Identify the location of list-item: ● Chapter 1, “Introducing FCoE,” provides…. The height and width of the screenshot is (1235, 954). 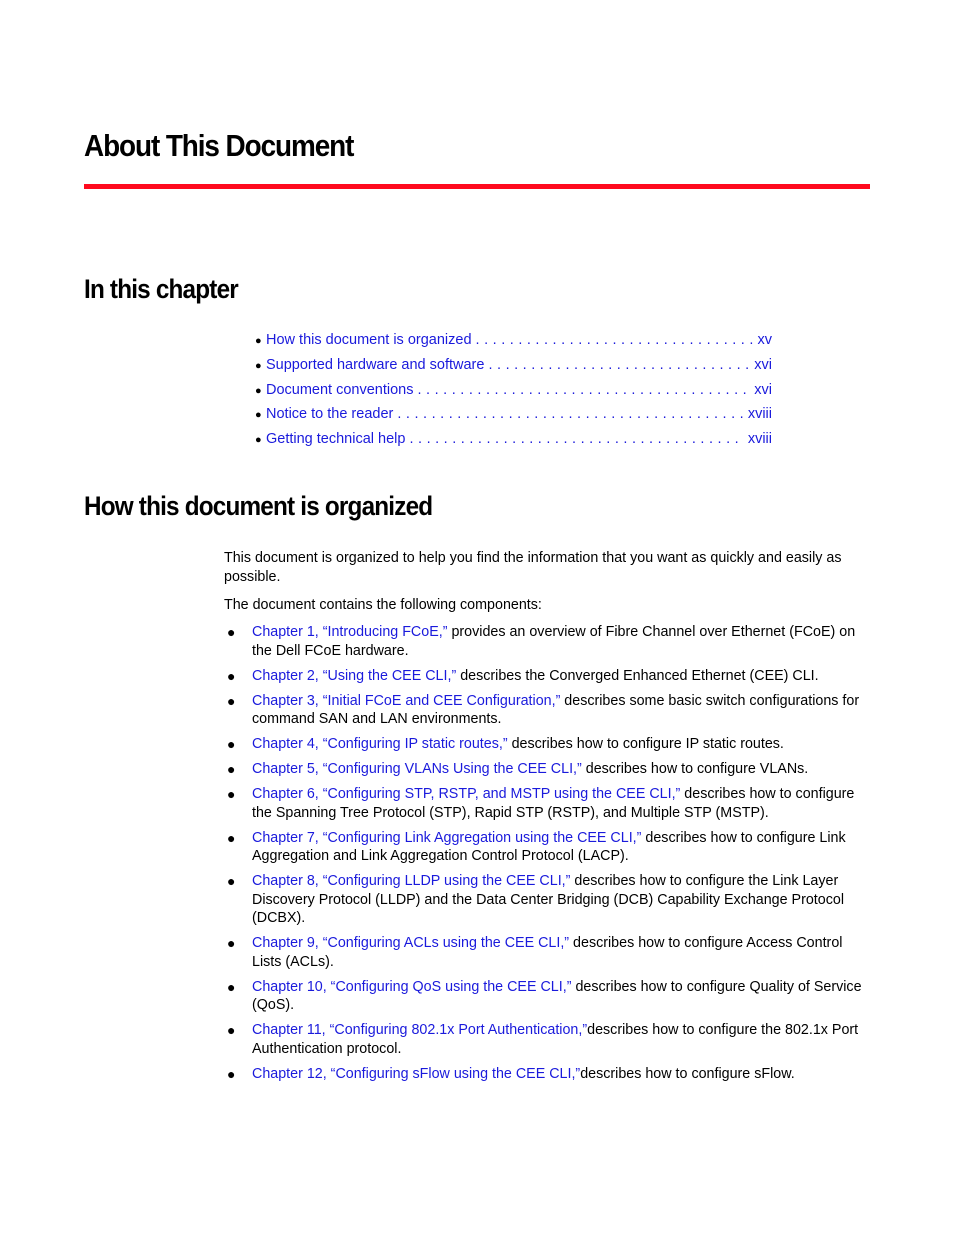
(549, 641).